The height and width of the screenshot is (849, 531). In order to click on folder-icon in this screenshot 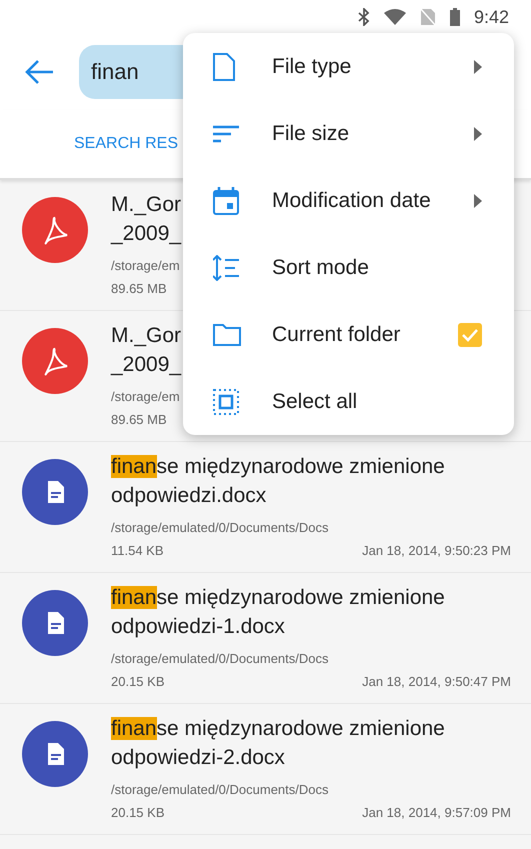, I will do `click(227, 335)`.